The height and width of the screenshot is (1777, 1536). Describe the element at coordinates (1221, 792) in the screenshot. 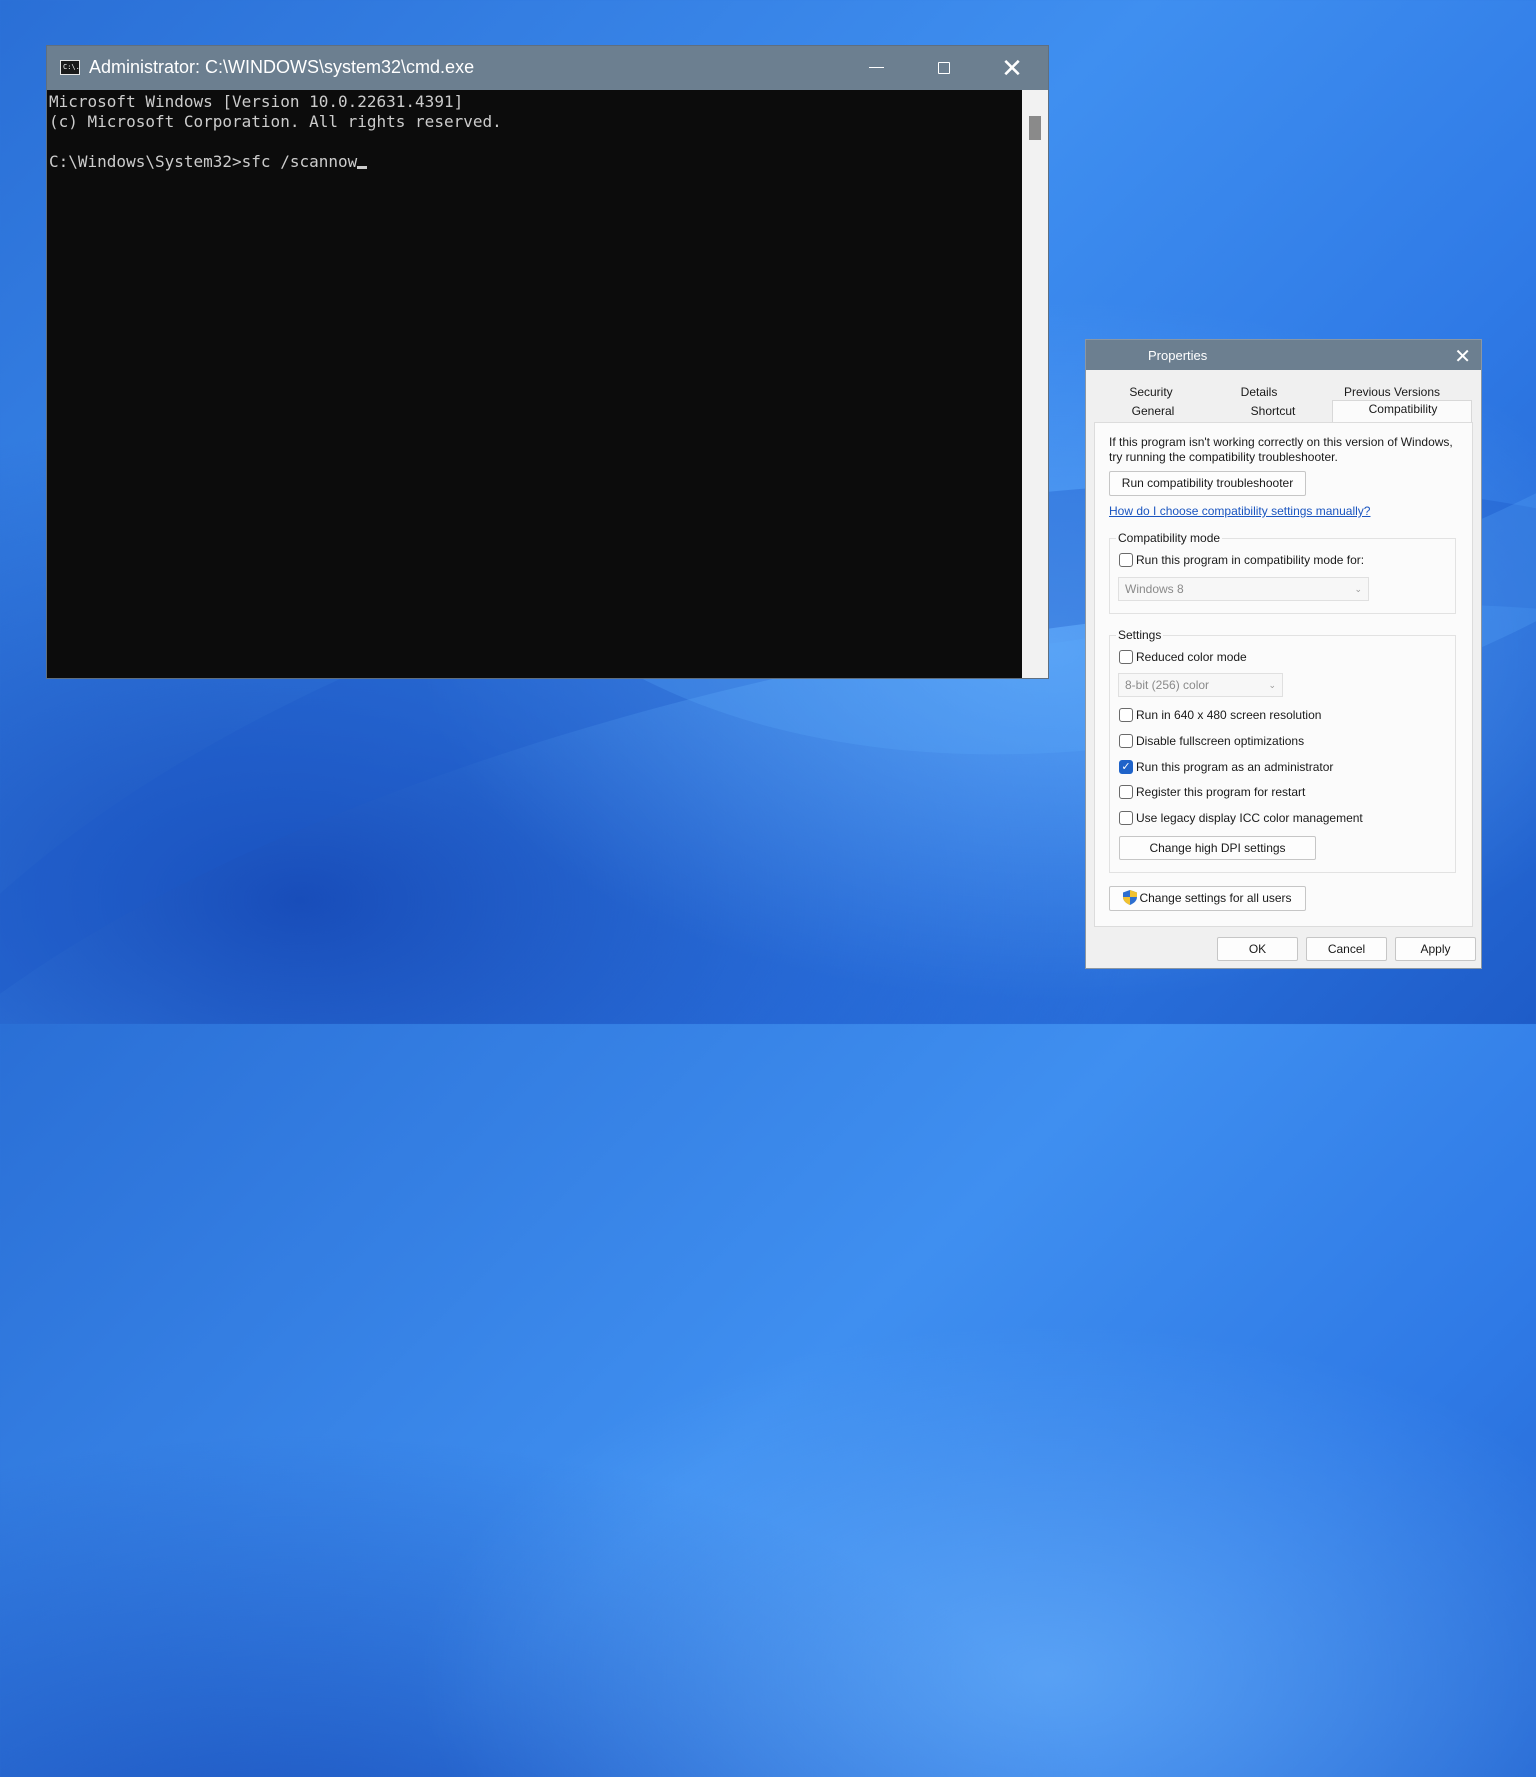

I see `register-restart-label: Register this program for restart` at that location.